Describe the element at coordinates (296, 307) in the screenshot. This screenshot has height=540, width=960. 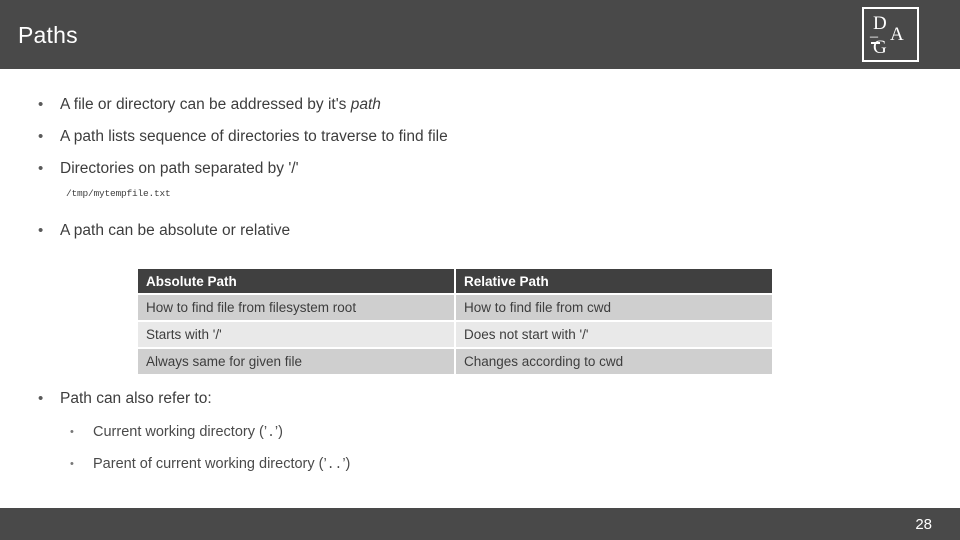
I see `table-cell: How to find file from filesystem root` at that location.